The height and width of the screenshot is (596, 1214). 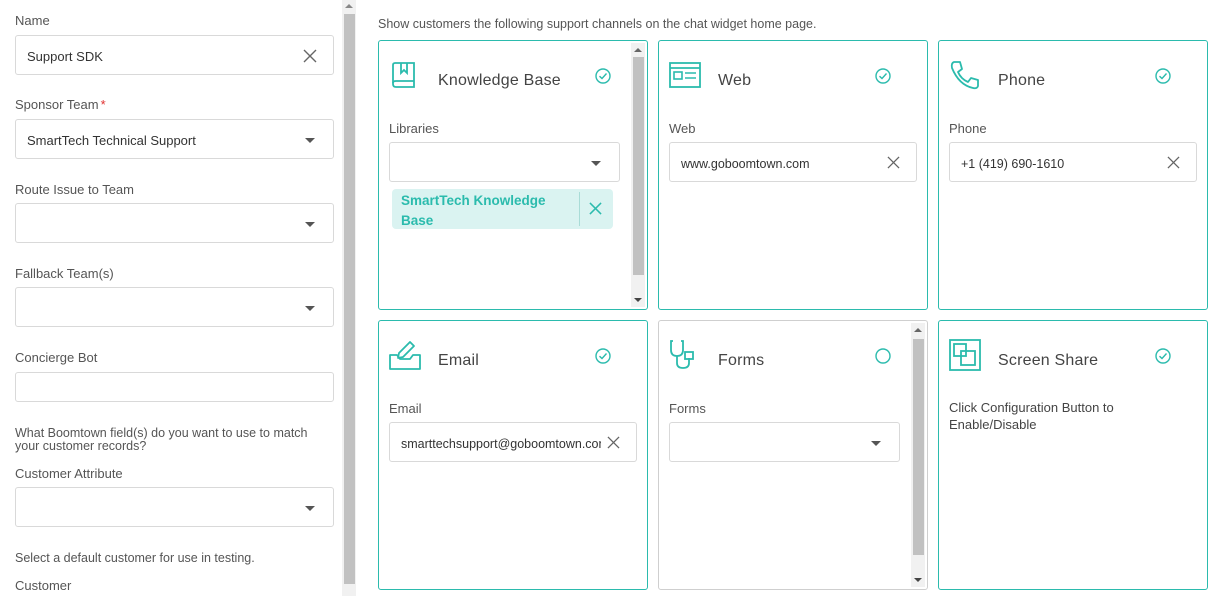 I want to click on web-url-input: www.goboomtown.com, so click(x=793, y=162).